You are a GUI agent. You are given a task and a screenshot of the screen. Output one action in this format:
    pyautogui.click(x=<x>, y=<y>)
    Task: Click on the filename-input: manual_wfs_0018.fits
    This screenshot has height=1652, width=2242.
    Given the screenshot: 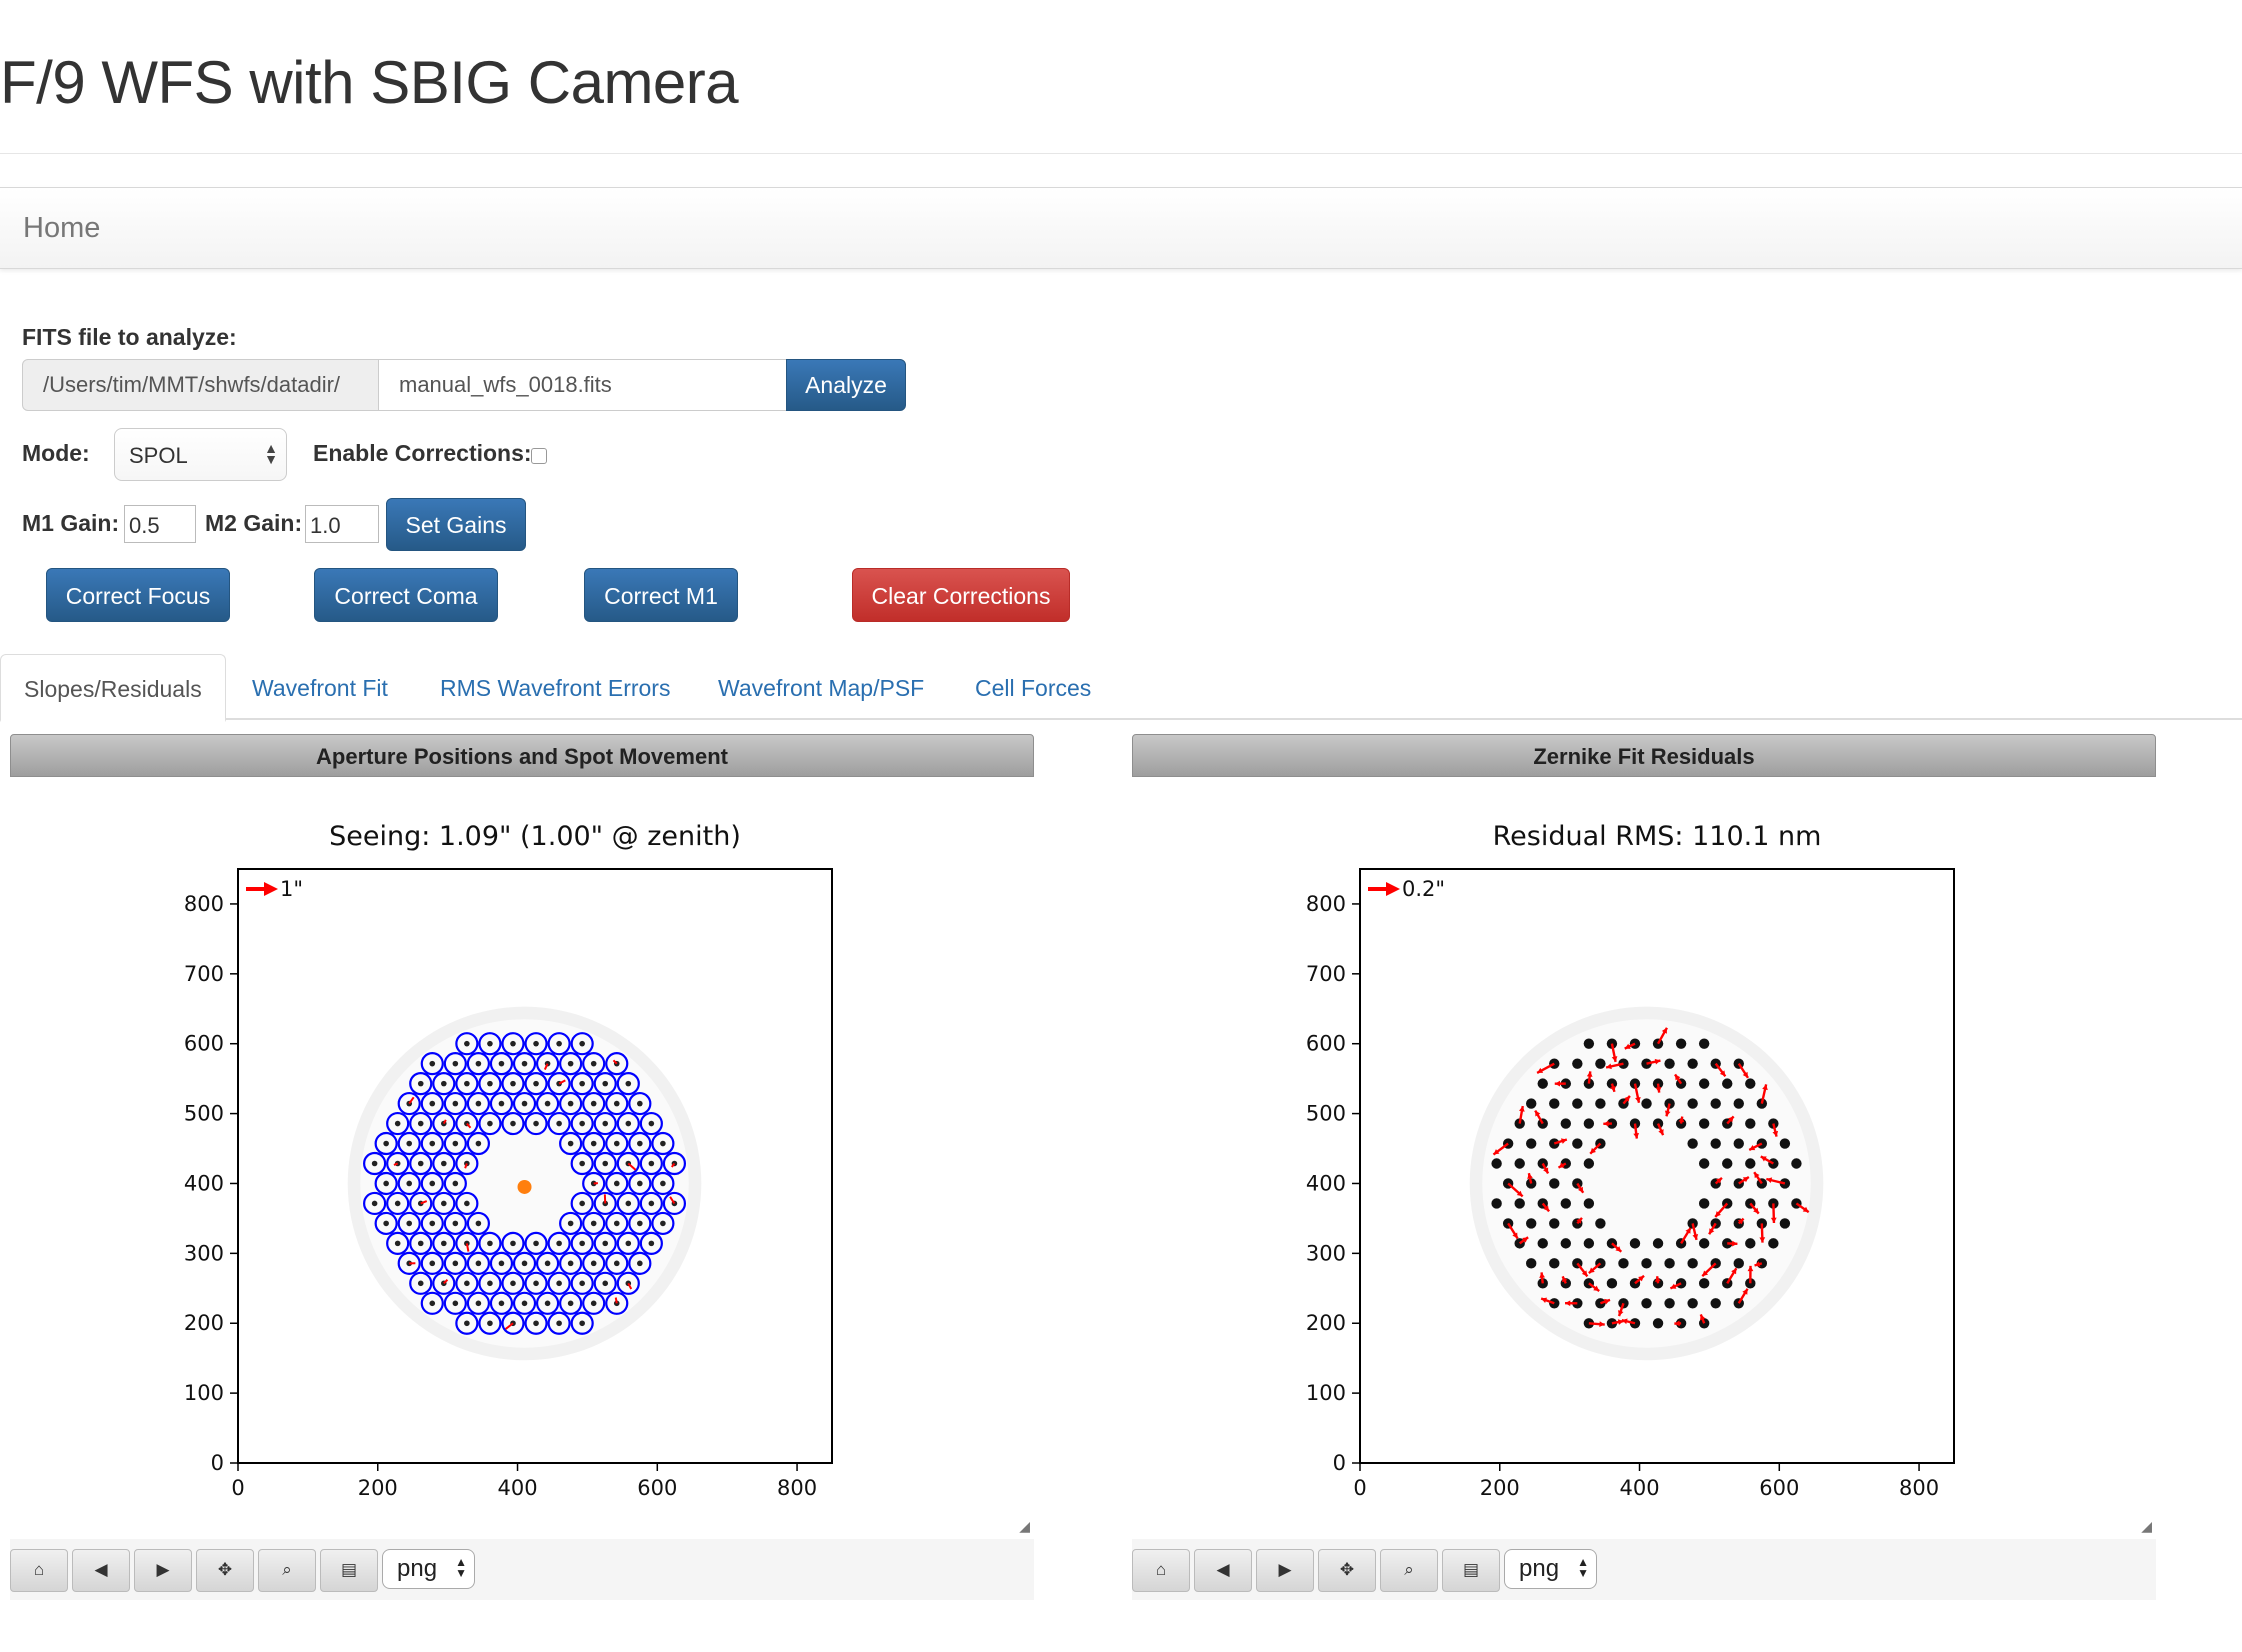 What is the action you would take?
    pyautogui.click(x=583, y=385)
    